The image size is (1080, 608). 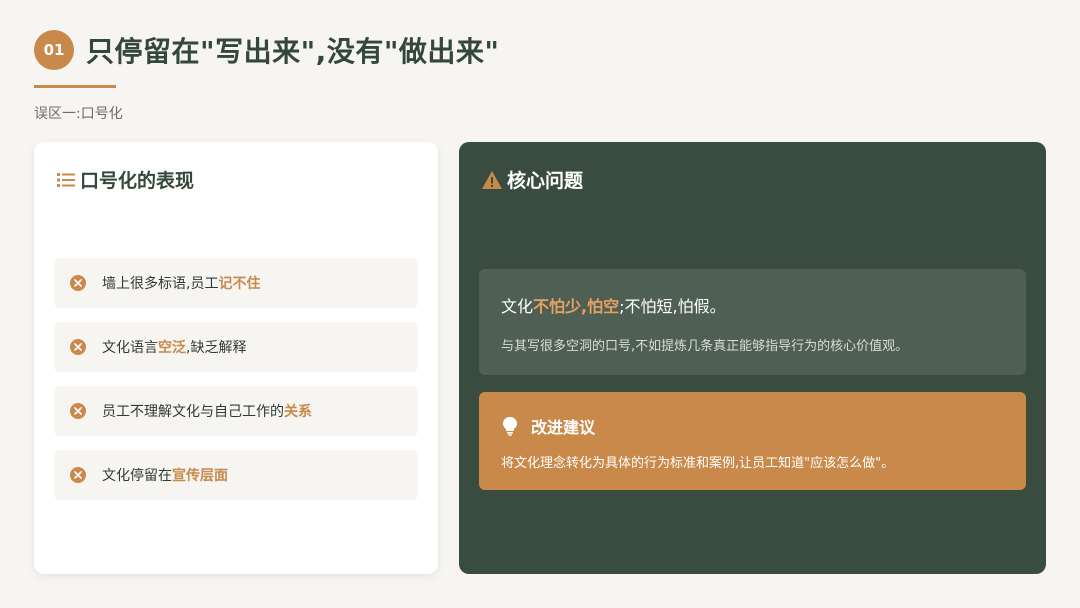 I want to click on list-item-text: 文化语言空泛,缺乏解释, so click(x=174, y=348).